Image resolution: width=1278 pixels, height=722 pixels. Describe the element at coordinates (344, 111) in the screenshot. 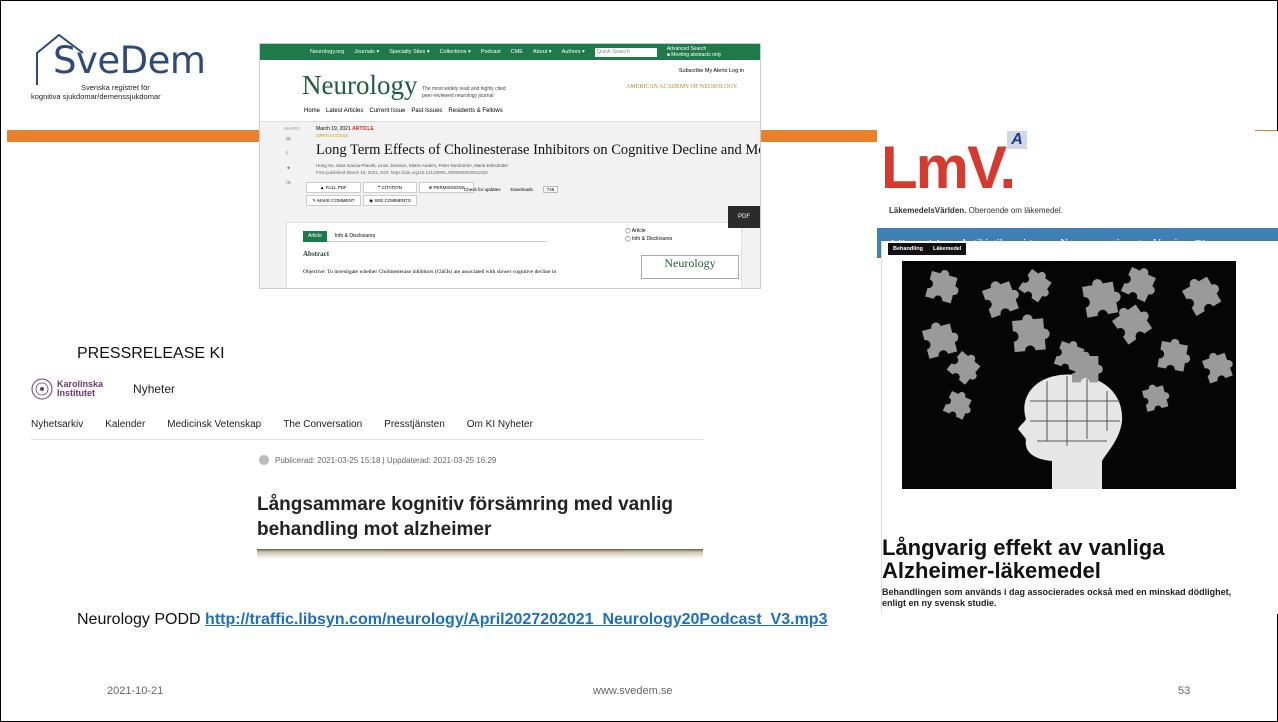

I see `nav-item: Latest Articles` at that location.